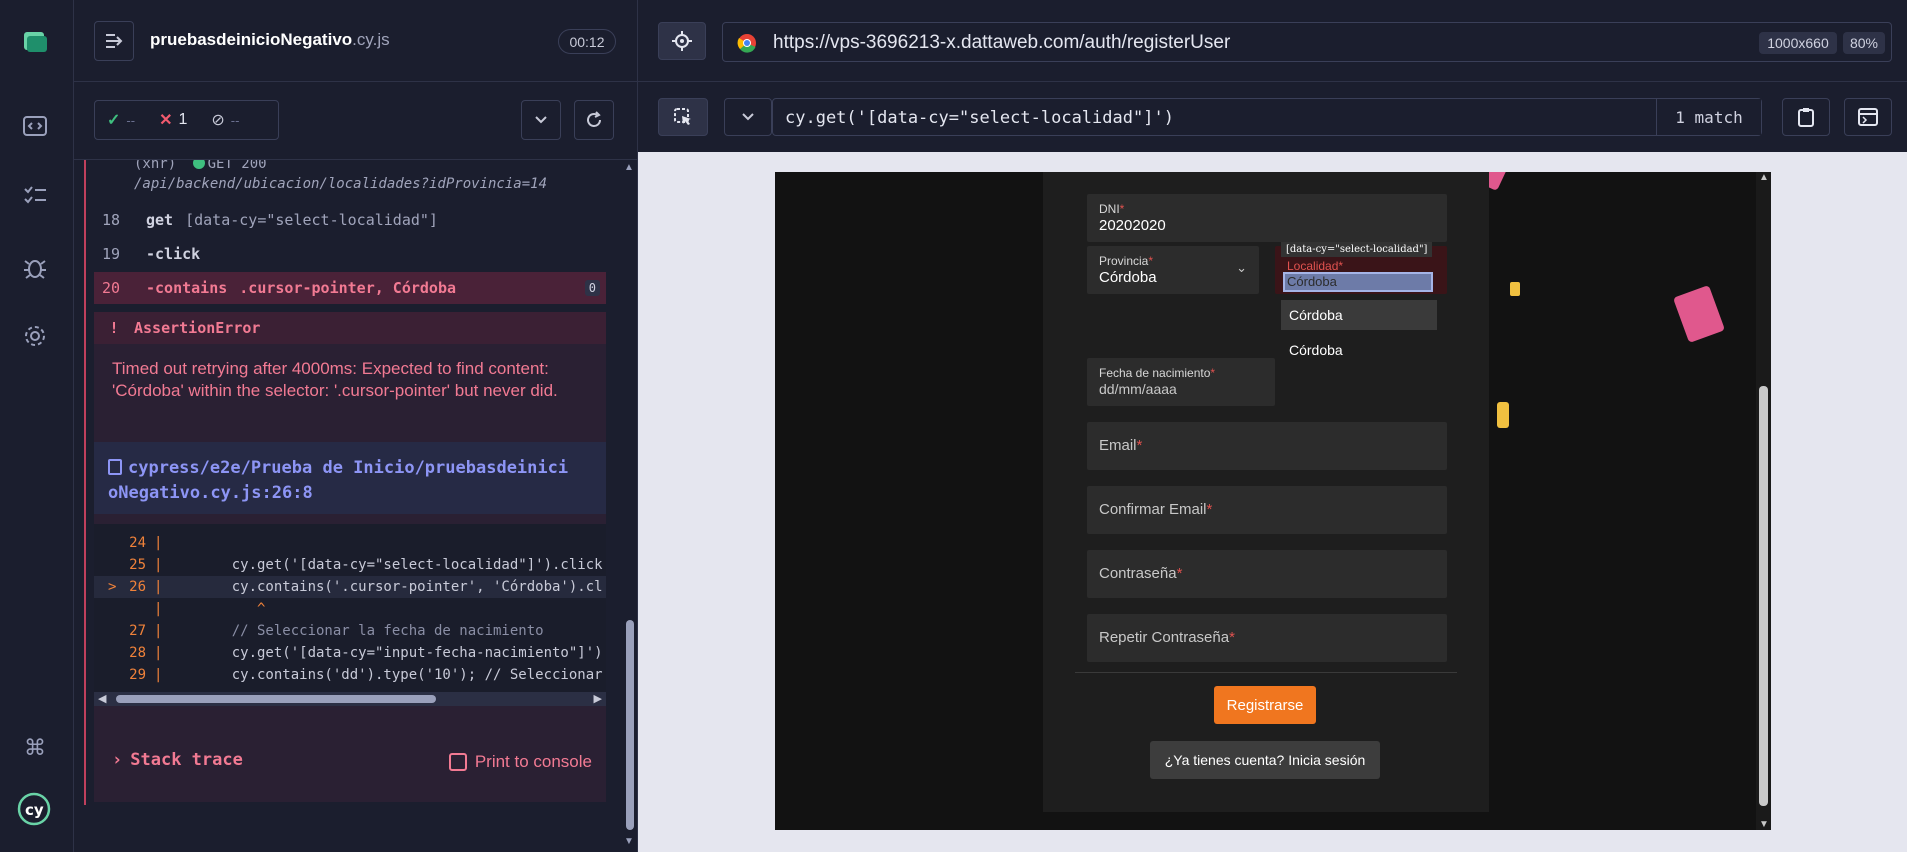  I want to click on localidad-options-dropdown: Córdoba Córdoba, so click(1361, 329).